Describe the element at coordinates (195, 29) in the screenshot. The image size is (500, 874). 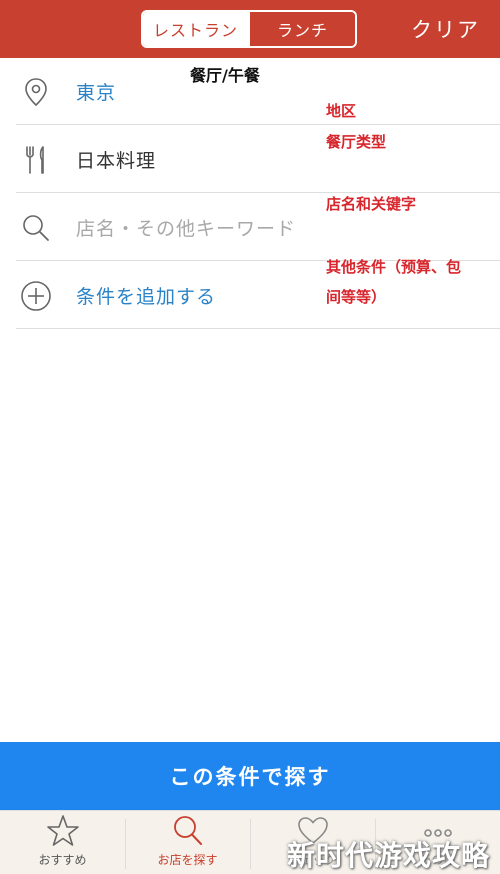
I see `tab-restaurant: レストラン` at that location.